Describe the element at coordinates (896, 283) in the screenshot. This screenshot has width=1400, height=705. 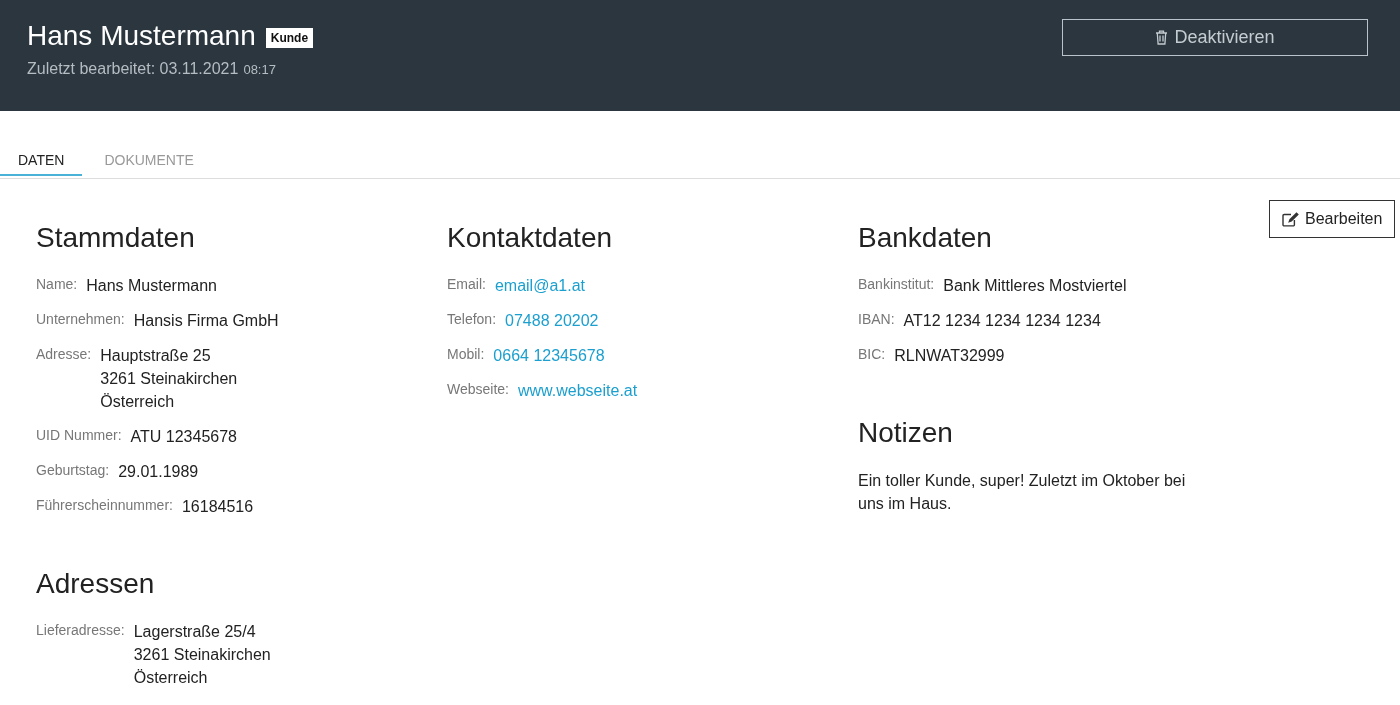
I see `field-label: Bankinstitut:` at that location.